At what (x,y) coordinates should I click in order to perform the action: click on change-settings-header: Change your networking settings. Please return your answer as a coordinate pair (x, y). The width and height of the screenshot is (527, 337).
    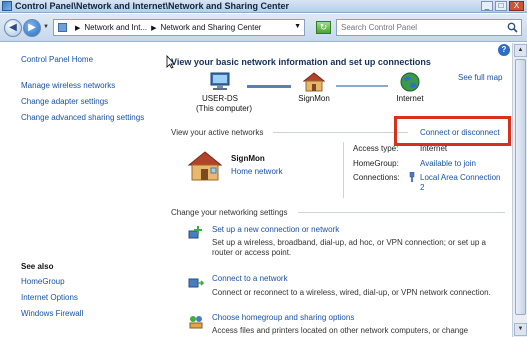
    Looking at the image, I should click on (229, 212).